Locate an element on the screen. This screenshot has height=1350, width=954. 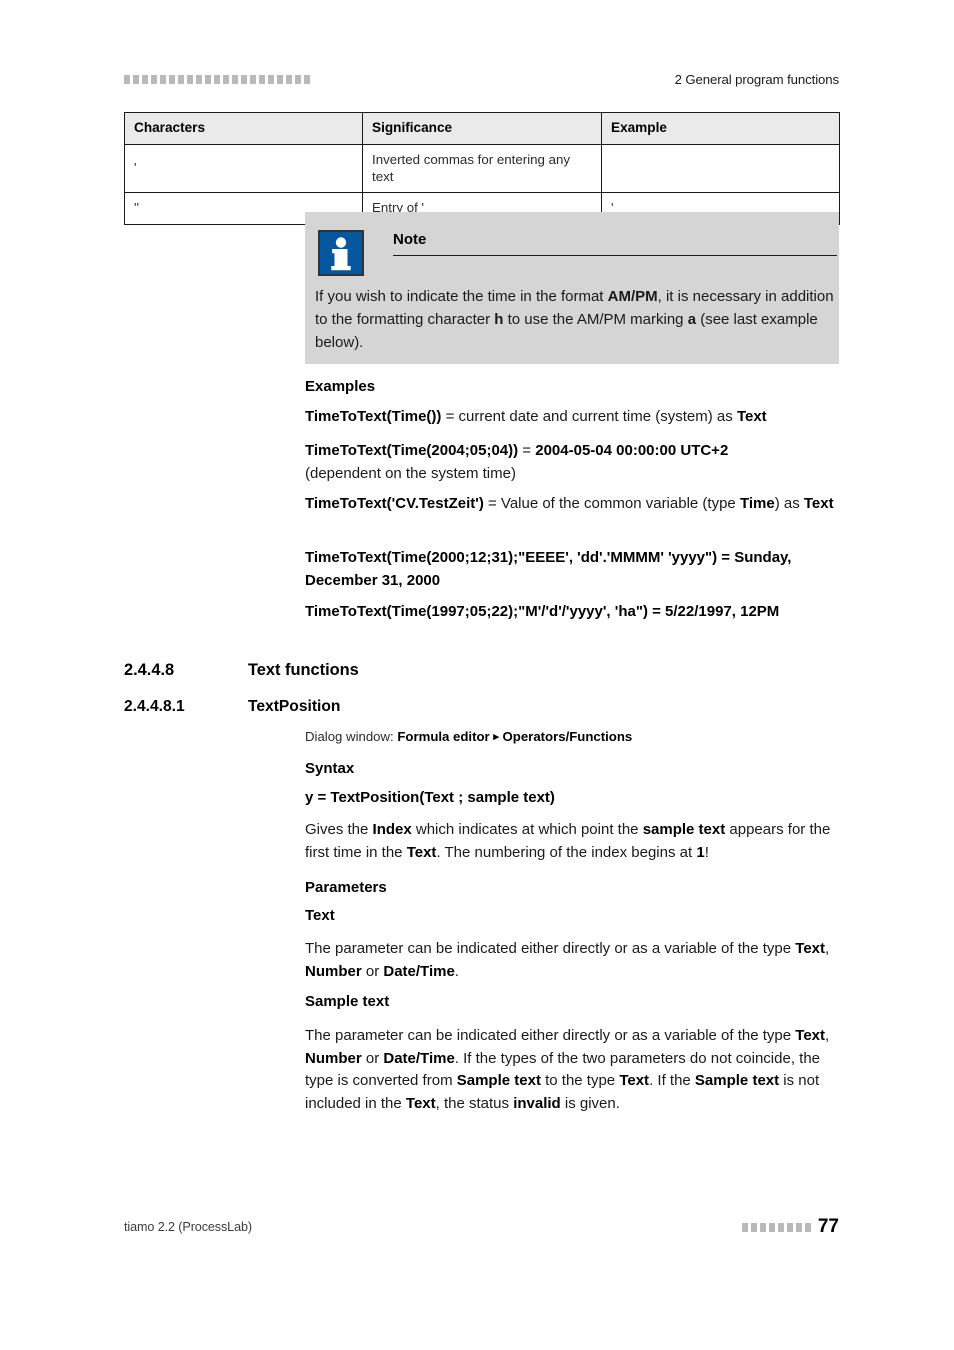
table-header-row: Characters Significance Example is located at coordinates (482, 128).